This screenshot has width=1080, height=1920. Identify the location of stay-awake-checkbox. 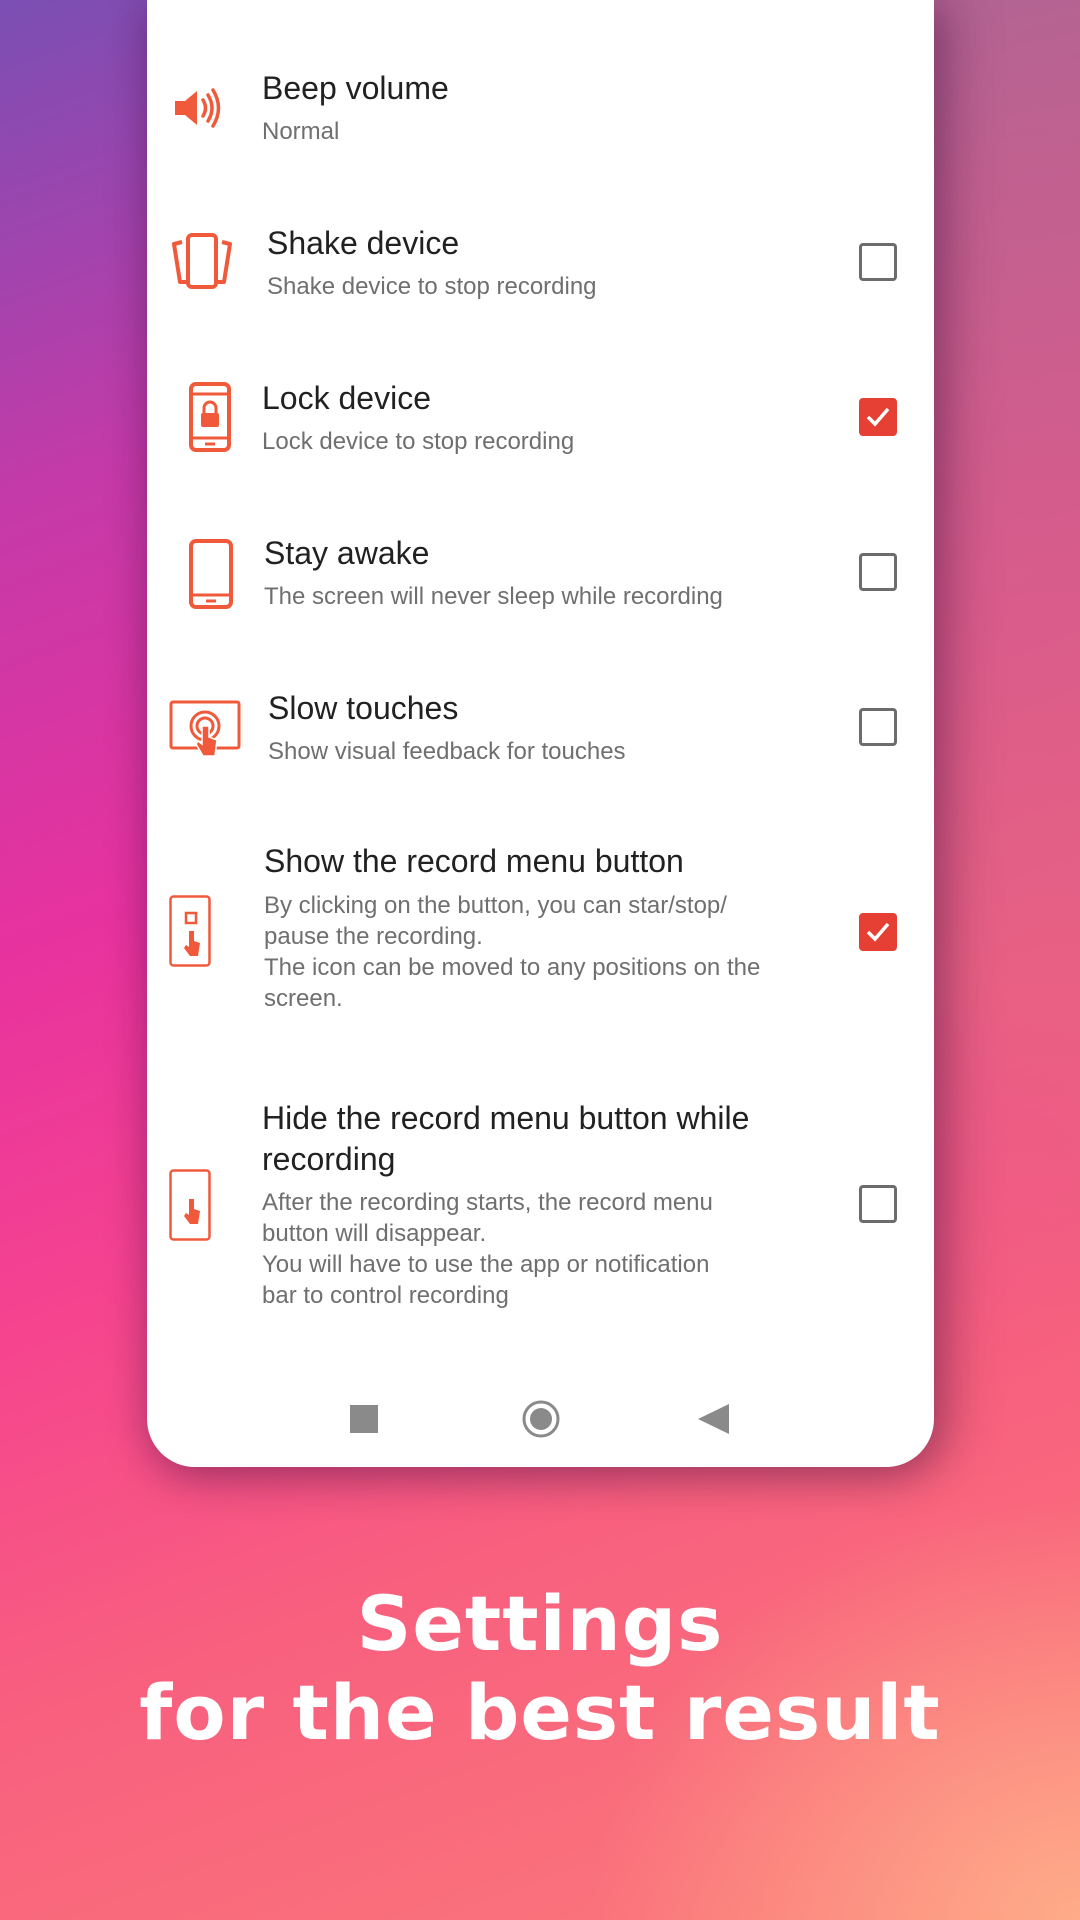
(878, 572).